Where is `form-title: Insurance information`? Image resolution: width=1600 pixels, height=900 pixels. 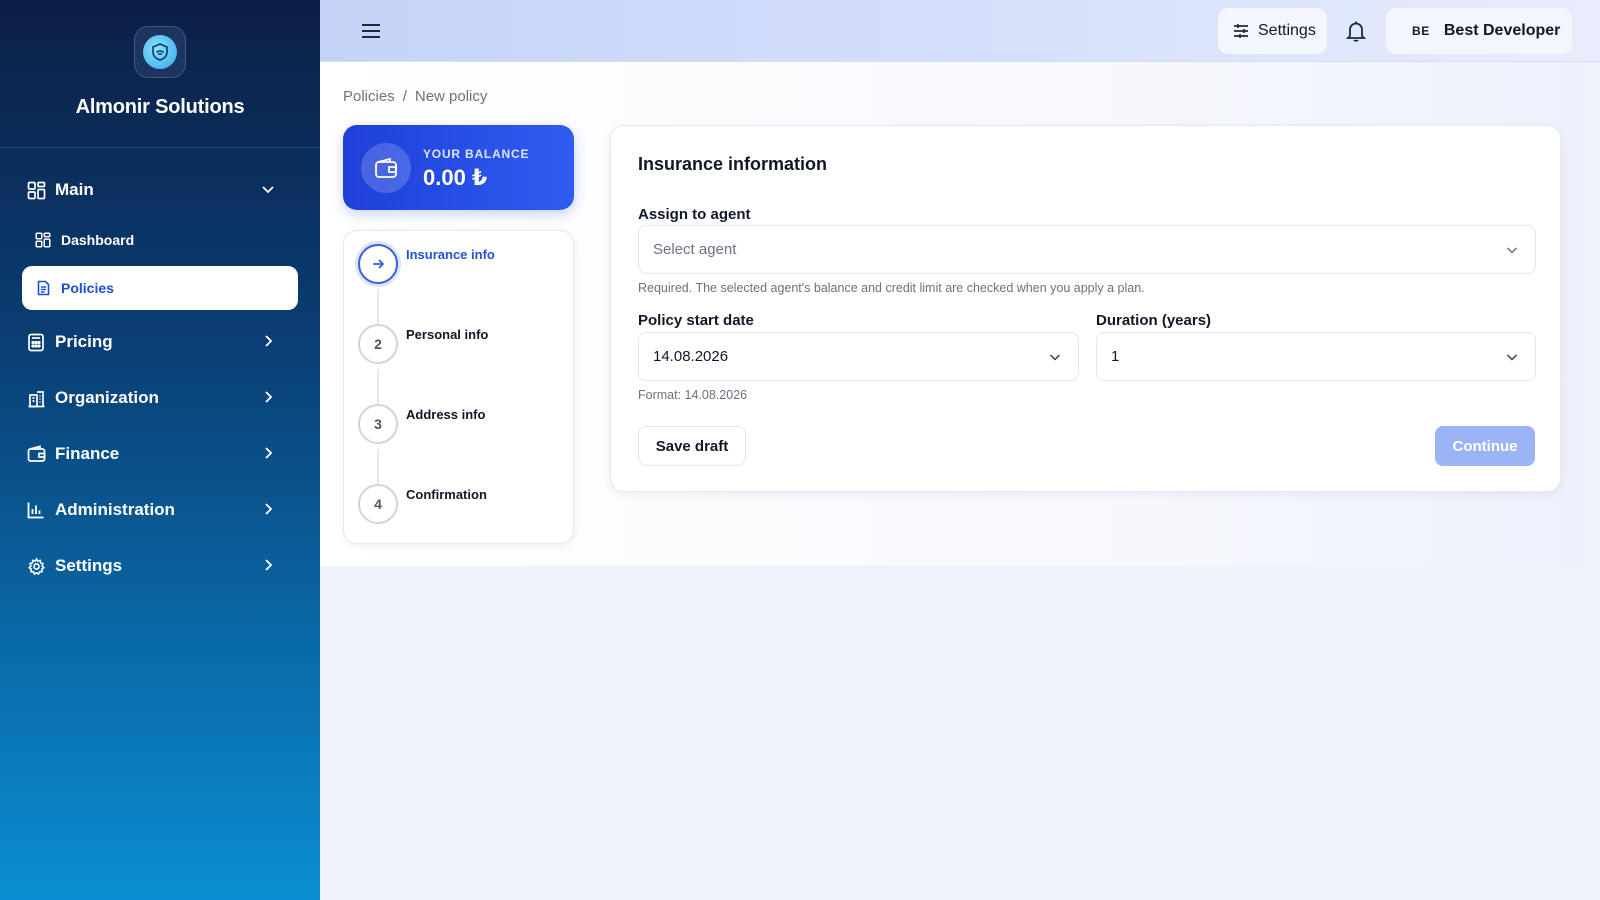
form-title: Insurance information is located at coordinates (733, 164).